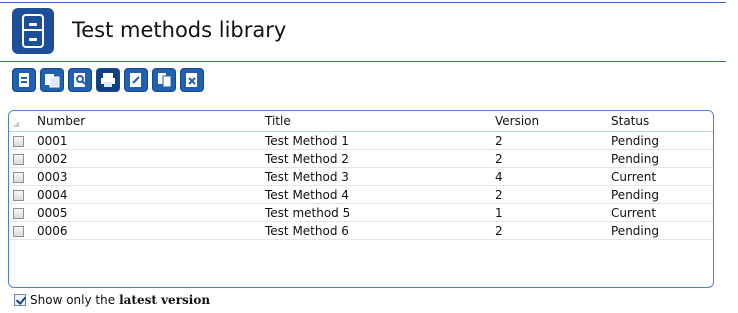  What do you see at coordinates (147, 176) in the screenshot?
I see `cell-number: 0003` at bounding box center [147, 176].